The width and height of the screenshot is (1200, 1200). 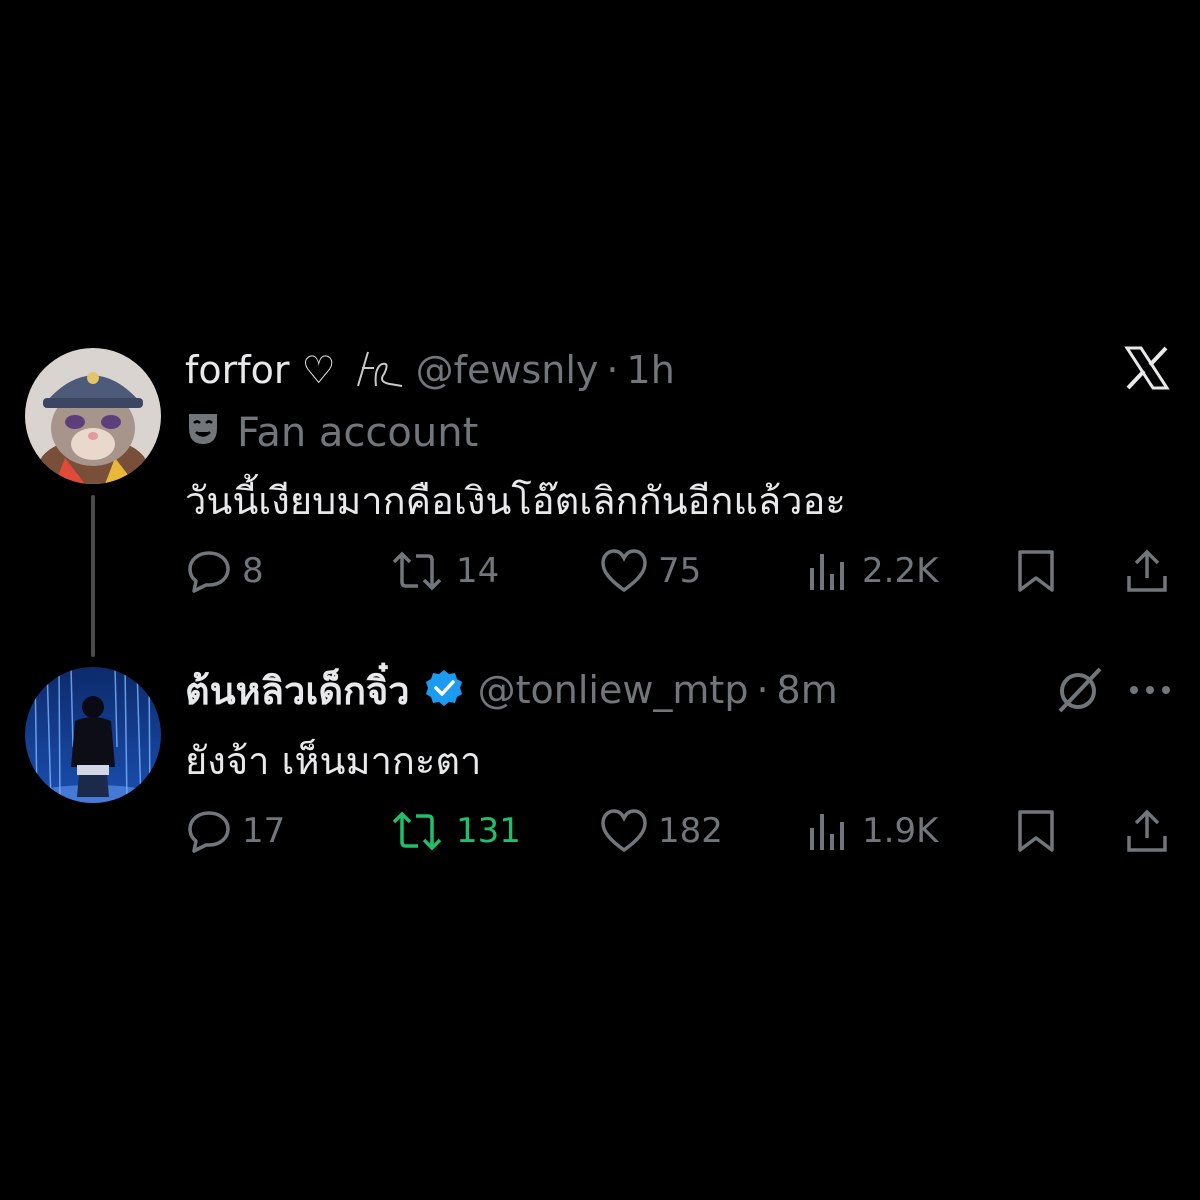 What do you see at coordinates (380, 370) in the screenshot?
I see `signature-icon` at bounding box center [380, 370].